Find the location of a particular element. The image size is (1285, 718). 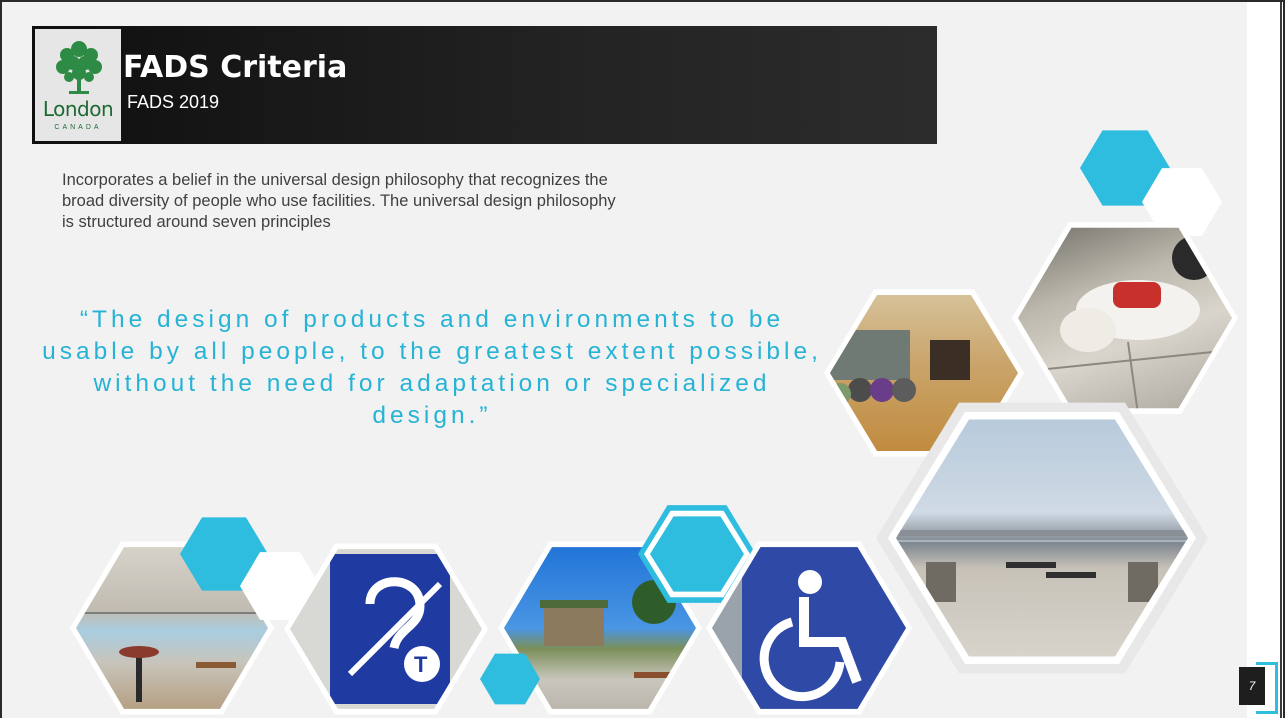

slide-subtitle: FADS 2019 is located at coordinates (173, 102).